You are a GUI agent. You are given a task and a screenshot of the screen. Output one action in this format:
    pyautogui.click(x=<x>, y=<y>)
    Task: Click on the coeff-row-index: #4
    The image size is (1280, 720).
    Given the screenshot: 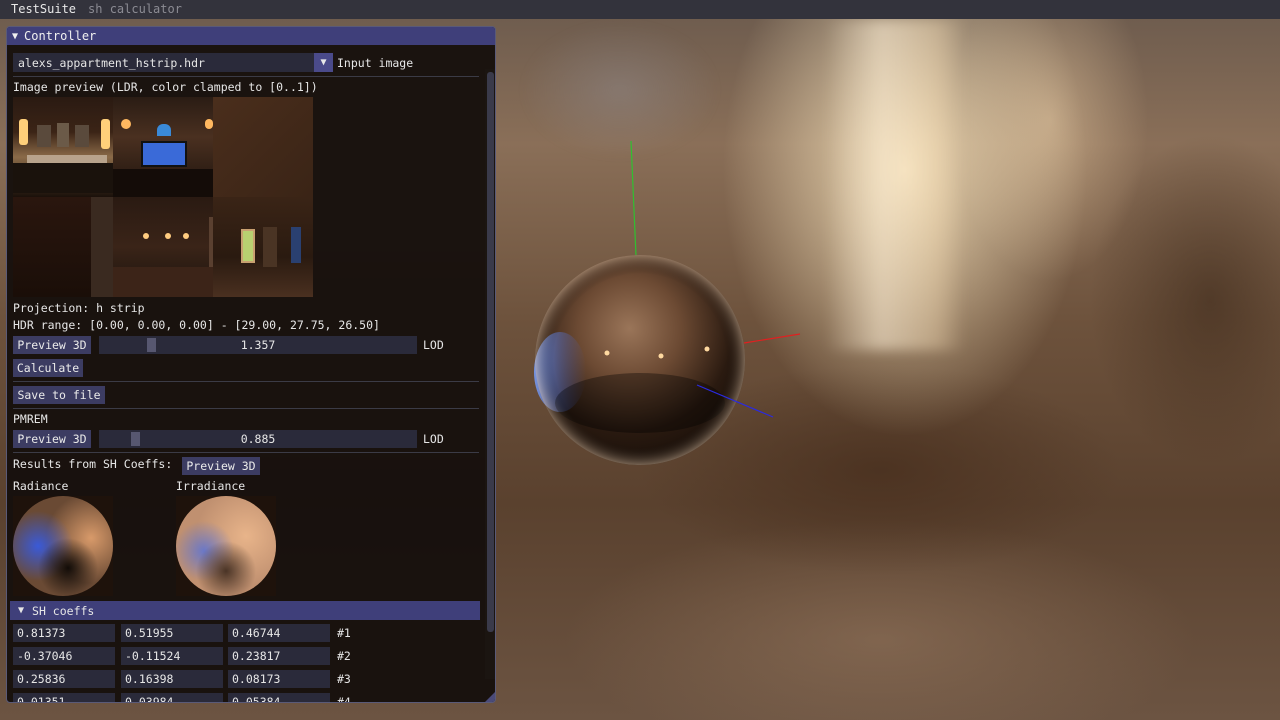 What is the action you would take?
    pyautogui.click(x=344, y=699)
    